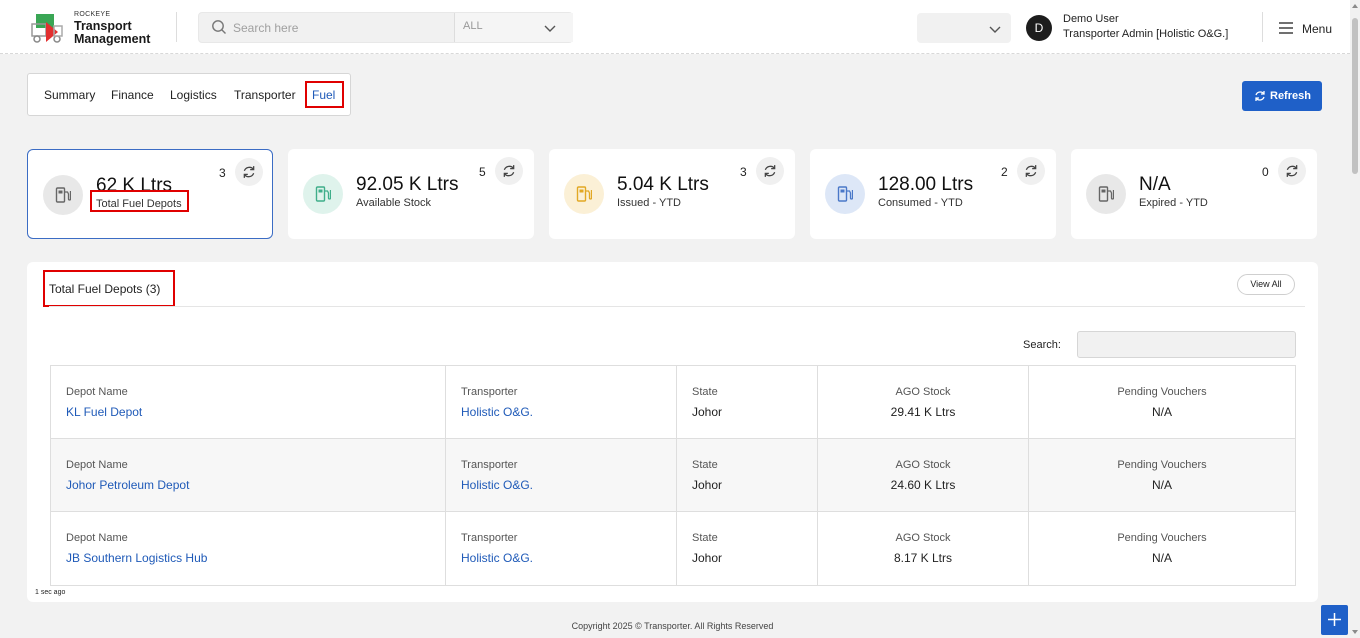 This screenshot has width=1360, height=638. I want to click on tab-summary: Summary, so click(69, 95).